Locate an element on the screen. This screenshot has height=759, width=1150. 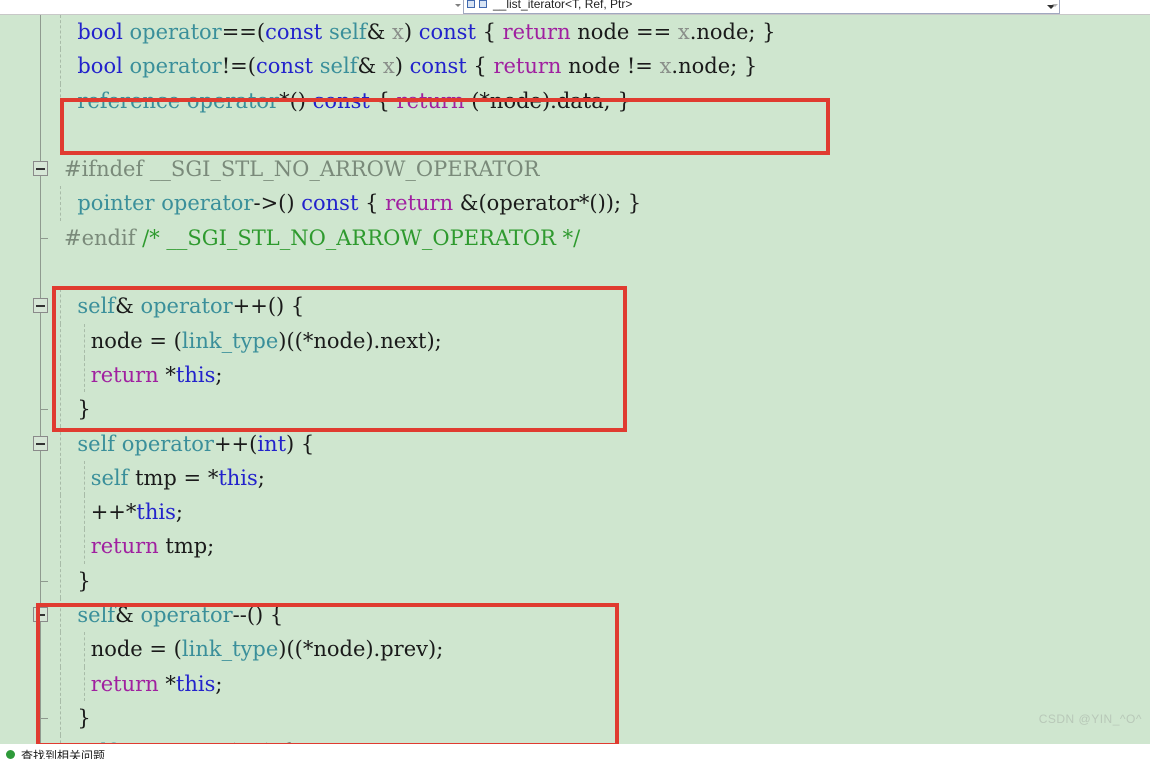
code-token: } is located at coordinates (77, 580).